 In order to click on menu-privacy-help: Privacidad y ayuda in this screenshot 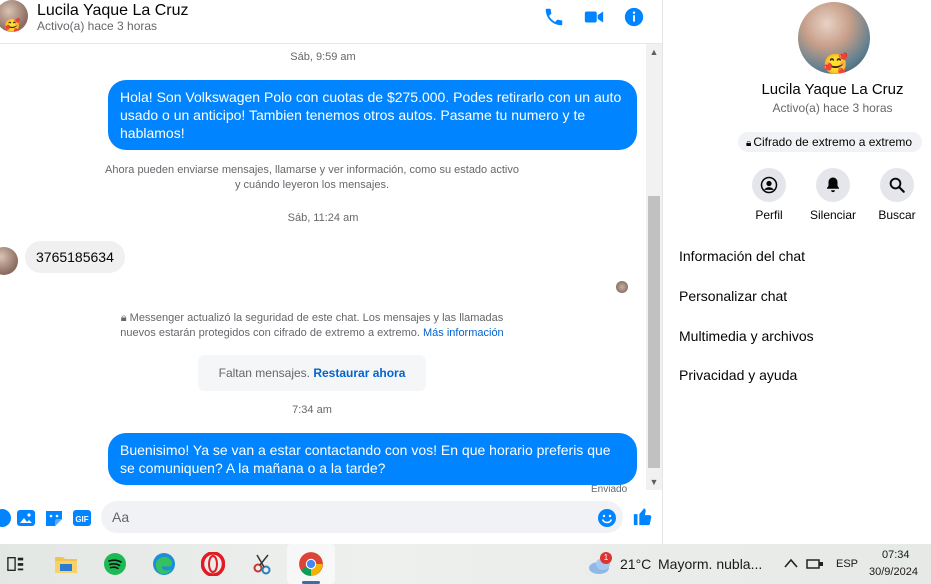, I will do `click(738, 375)`.